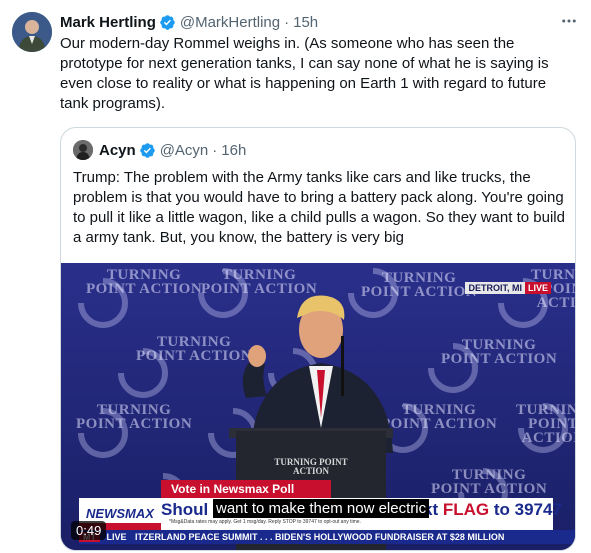 Image resolution: width=591 pixels, height=553 pixels. I want to click on speaker-figure, so click(317, 374).